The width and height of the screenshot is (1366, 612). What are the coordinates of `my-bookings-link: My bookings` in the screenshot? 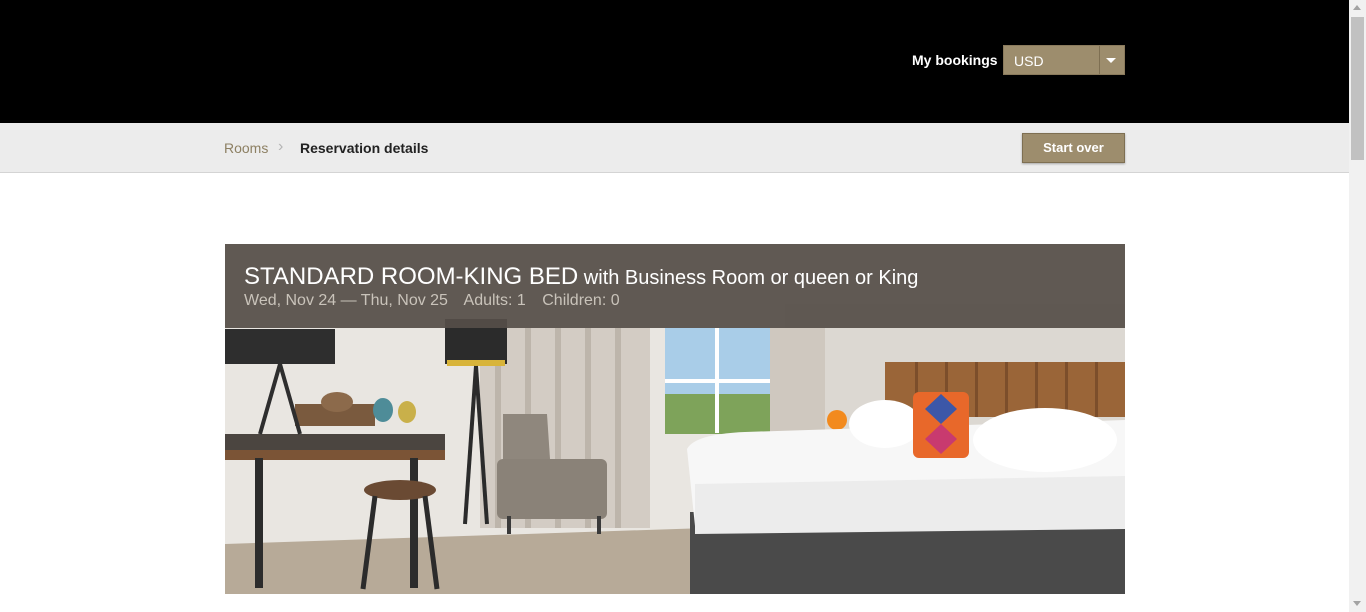 It's located at (955, 60).